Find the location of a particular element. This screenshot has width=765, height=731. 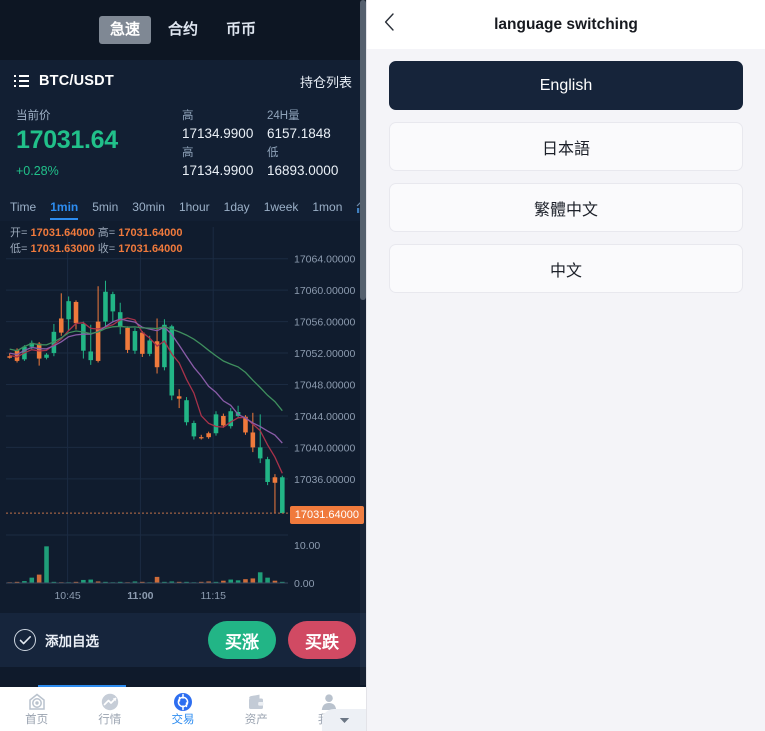

tab-fast: 急速 is located at coordinates (124, 30).